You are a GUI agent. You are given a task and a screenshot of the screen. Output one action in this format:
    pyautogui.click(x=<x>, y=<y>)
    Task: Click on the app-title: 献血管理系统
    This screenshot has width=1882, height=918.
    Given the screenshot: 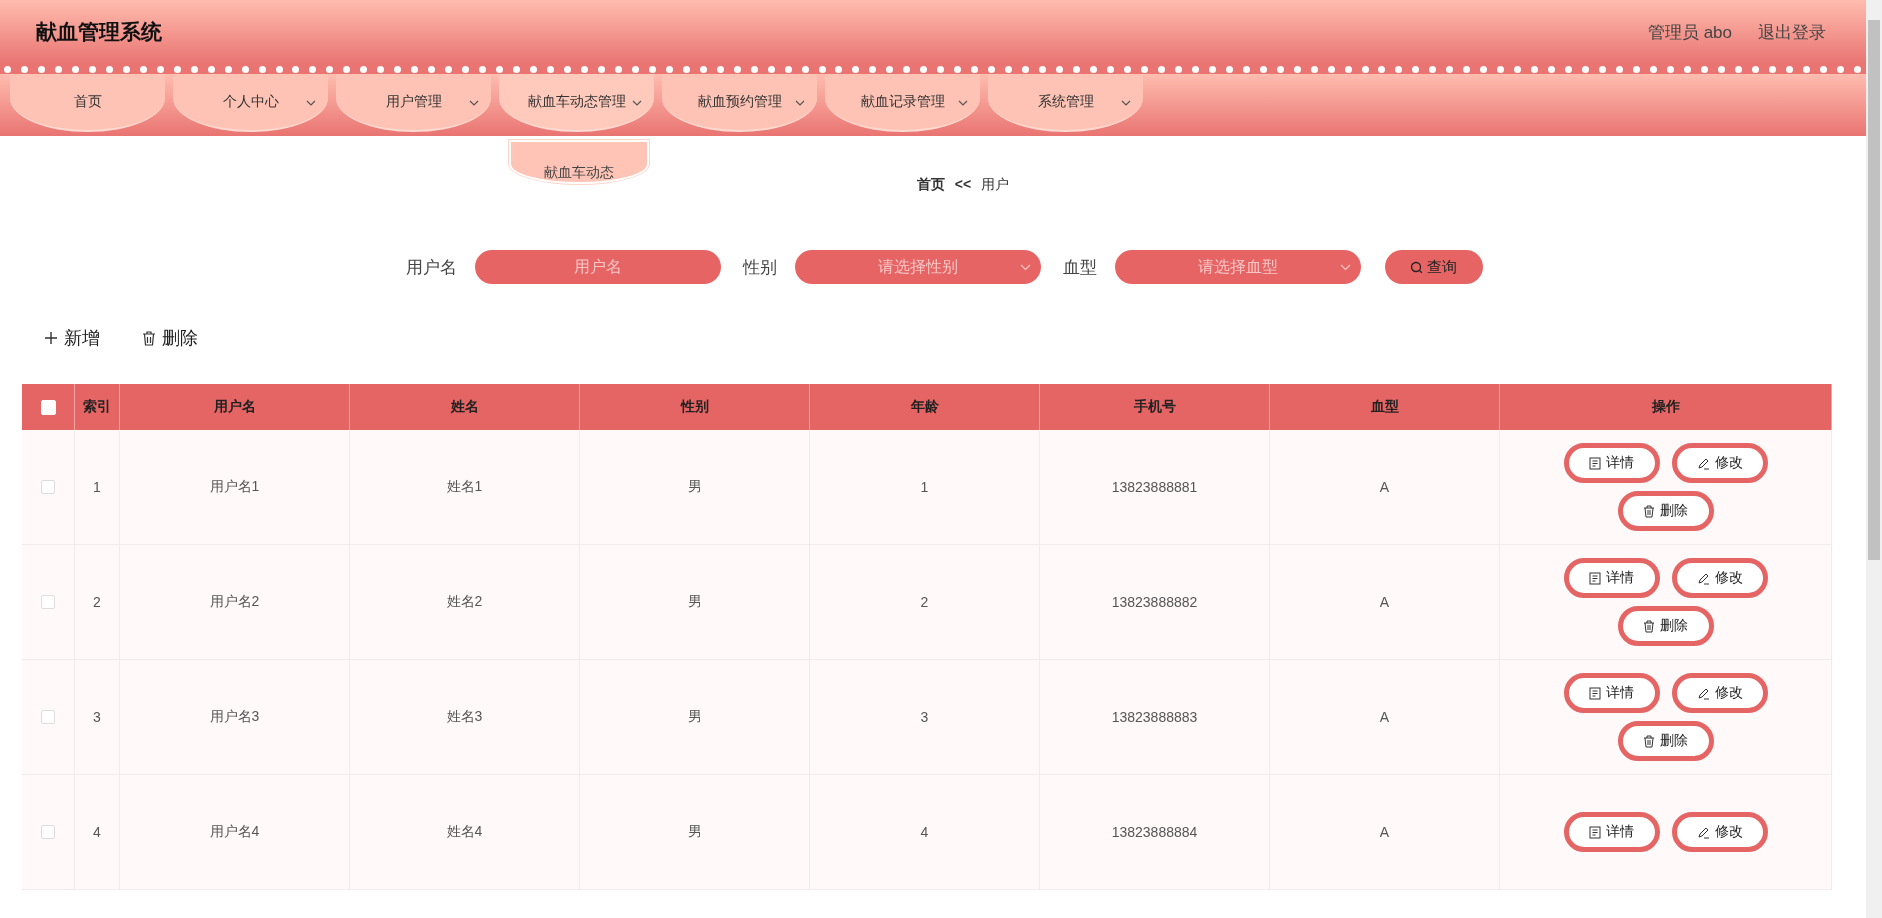 What is the action you would take?
    pyautogui.click(x=99, y=32)
    